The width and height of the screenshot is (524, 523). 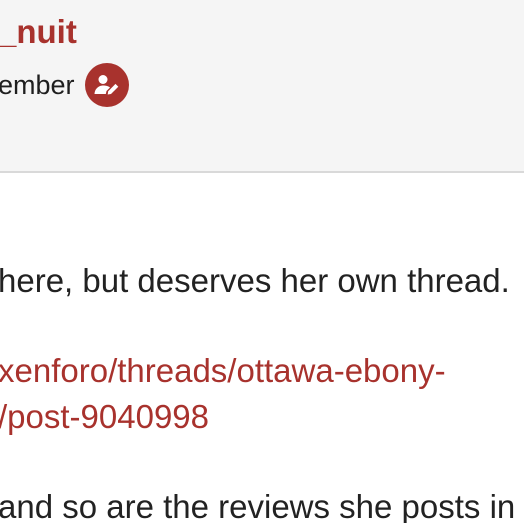 What do you see at coordinates (258, 505) in the screenshot?
I see `post-text-line-4: and so are the reviews she posts in` at bounding box center [258, 505].